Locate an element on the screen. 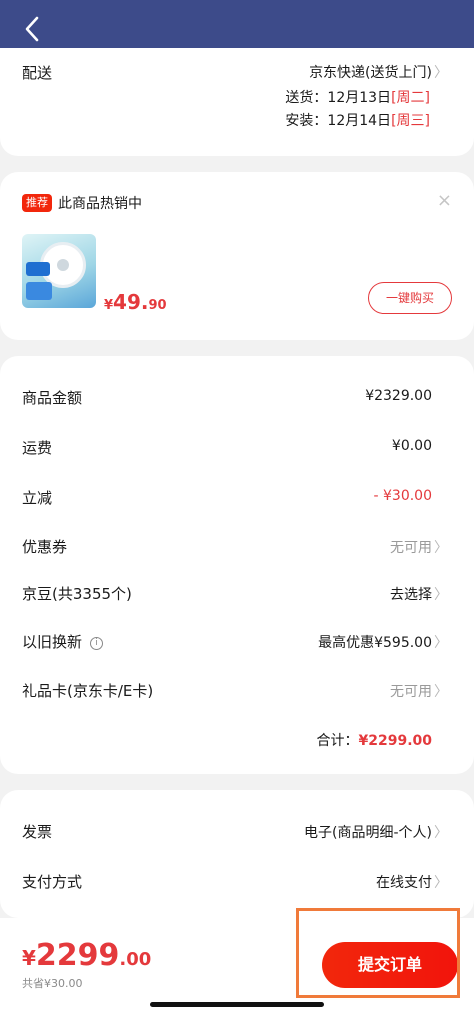  payment-method-label: 支付方式 is located at coordinates (52, 881).